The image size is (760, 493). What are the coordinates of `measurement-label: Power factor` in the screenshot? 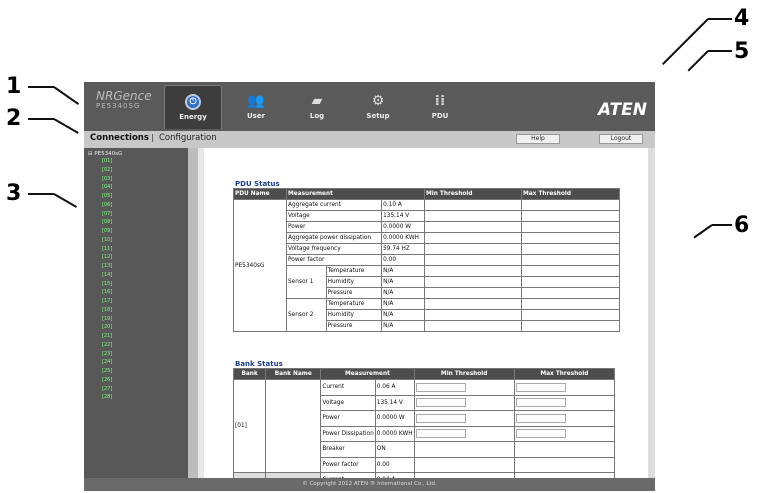 It's located at (334, 260).